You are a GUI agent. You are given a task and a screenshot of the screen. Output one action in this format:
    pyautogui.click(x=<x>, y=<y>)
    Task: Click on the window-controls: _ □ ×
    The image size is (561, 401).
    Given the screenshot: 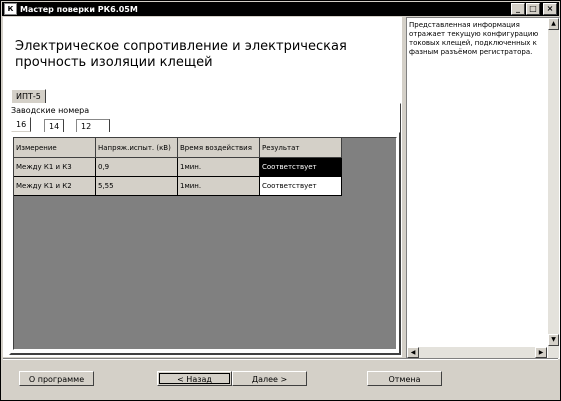 What is the action you would take?
    pyautogui.click(x=534, y=9)
    